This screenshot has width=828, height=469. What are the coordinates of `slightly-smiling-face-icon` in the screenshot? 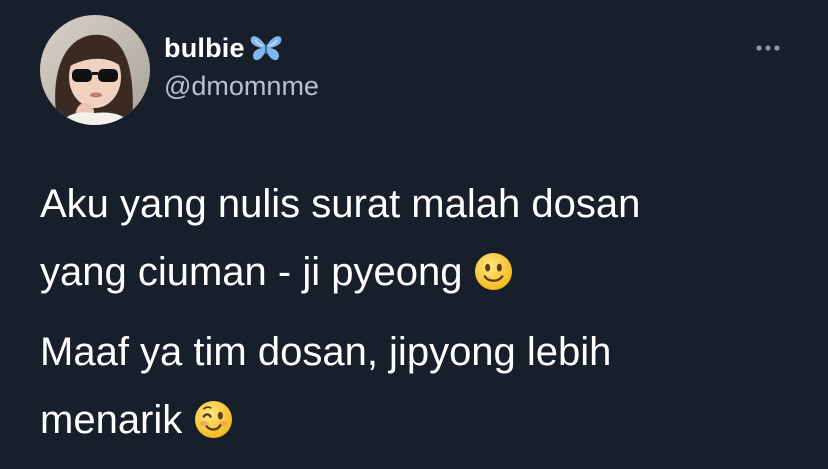 It's located at (493, 267).